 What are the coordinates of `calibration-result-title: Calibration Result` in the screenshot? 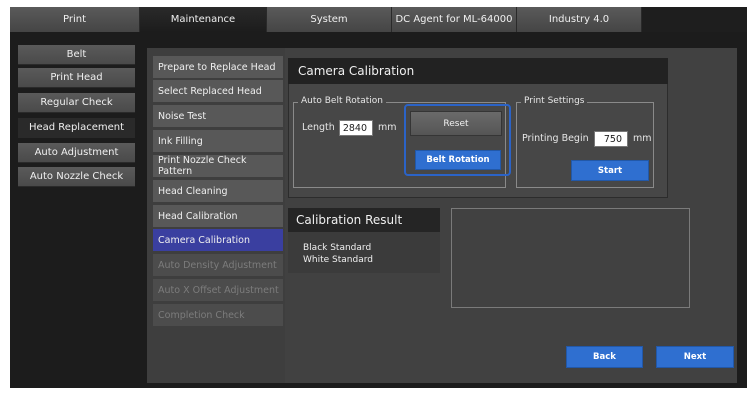 It's located at (364, 220).